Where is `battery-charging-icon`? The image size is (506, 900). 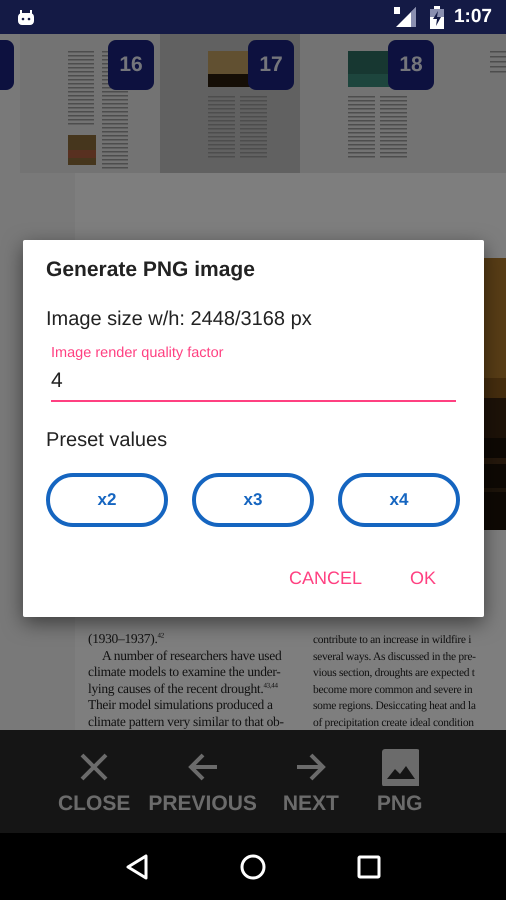 battery-charging-icon is located at coordinates (437, 17).